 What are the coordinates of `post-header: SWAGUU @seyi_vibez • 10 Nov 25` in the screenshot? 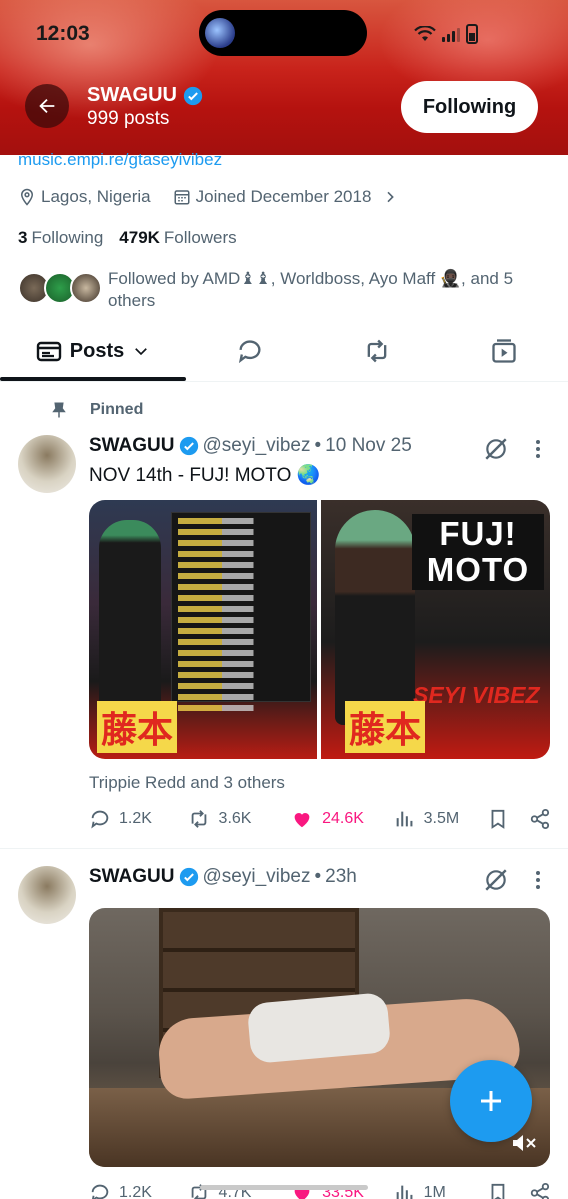 It's located at (250, 446).